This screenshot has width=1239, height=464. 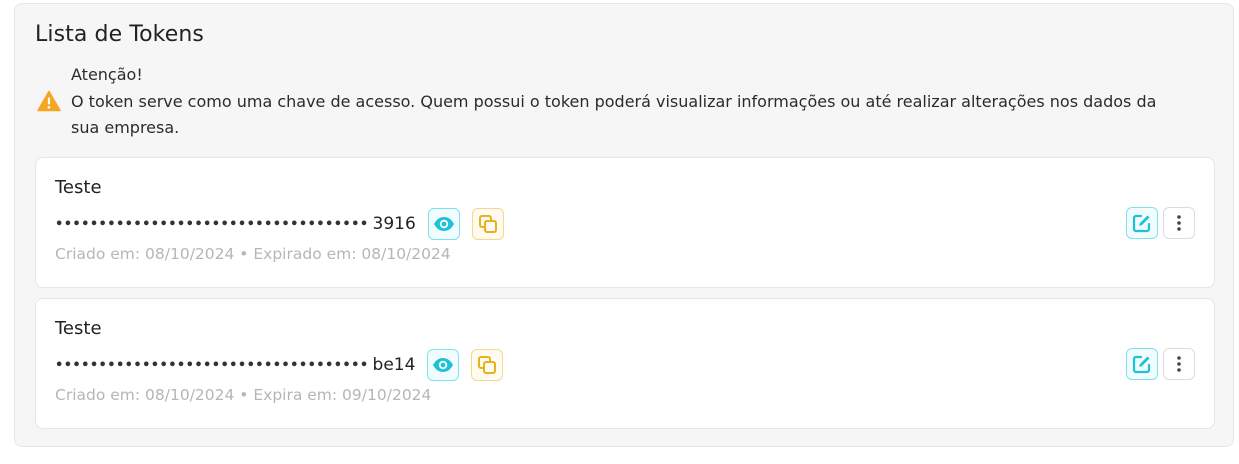 What do you see at coordinates (394, 224) in the screenshot?
I see `token-suffix: 3916` at bounding box center [394, 224].